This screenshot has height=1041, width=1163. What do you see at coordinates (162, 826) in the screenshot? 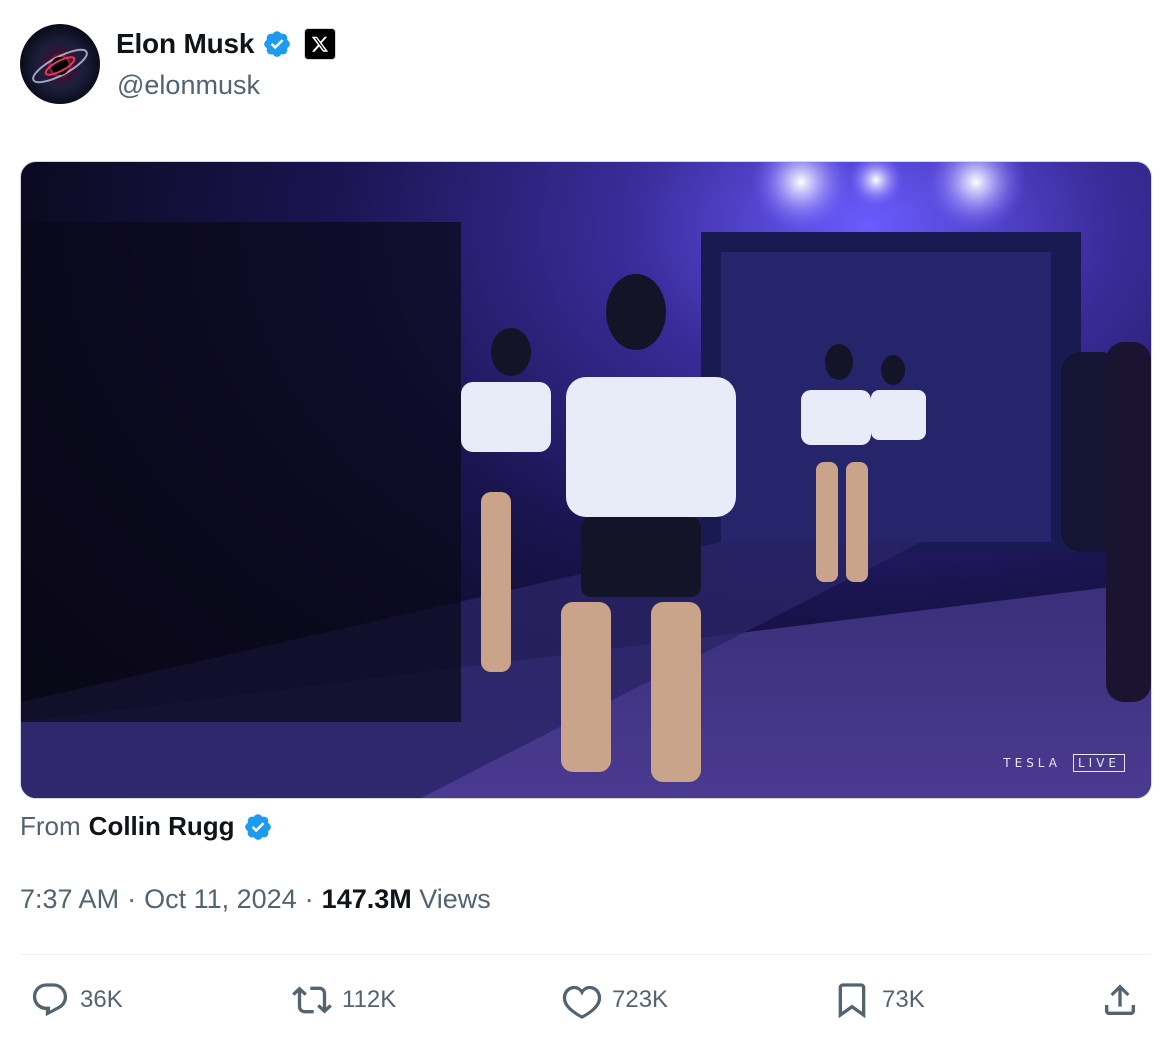
I see `source-name: Collin Rugg` at bounding box center [162, 826].